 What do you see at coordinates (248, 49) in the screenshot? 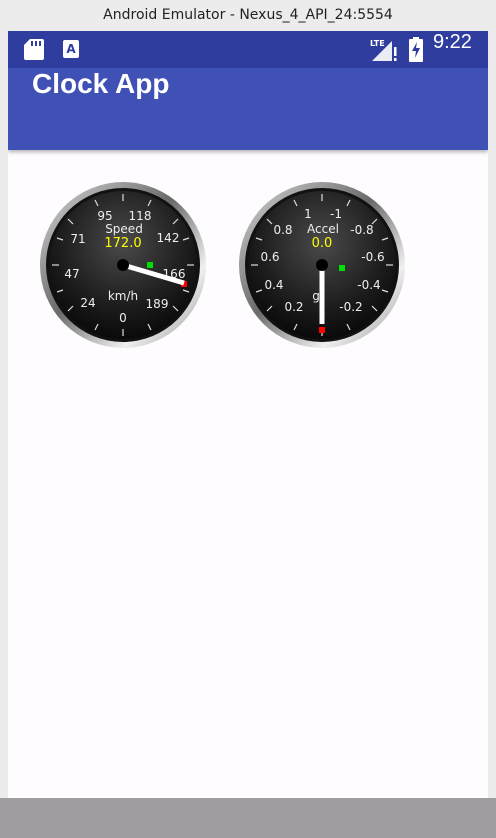
I see `status-bar: A LTE 9:22` at bounding box center [248, 49].